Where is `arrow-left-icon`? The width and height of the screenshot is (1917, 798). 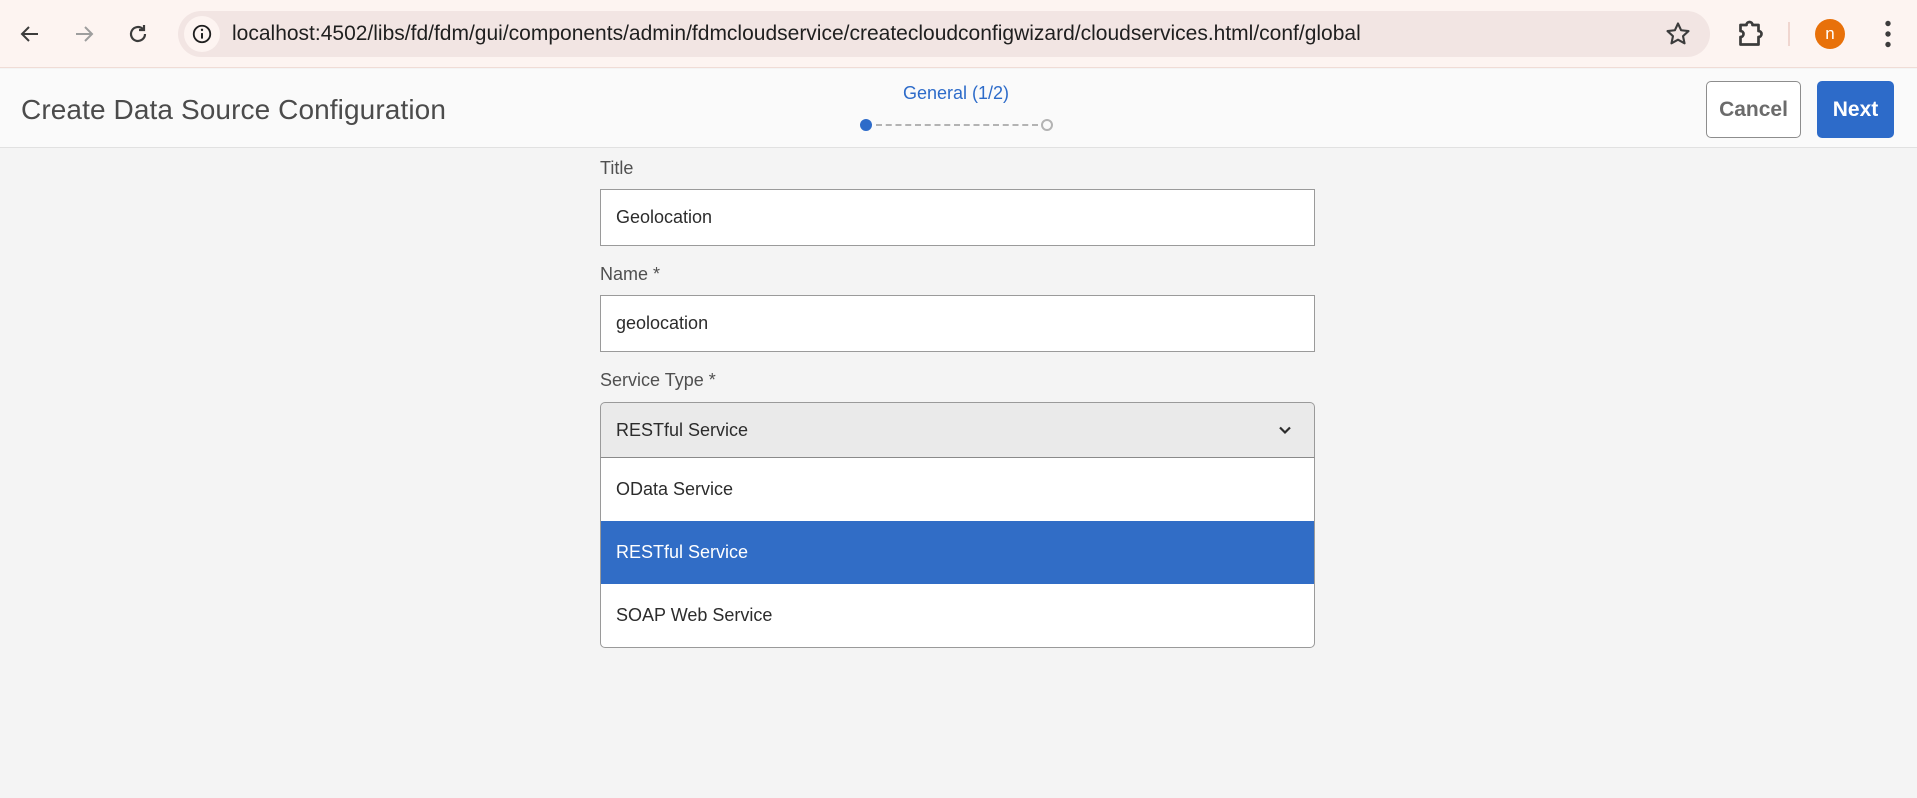
arrow-left-icon is located at coordinates (29, 34).